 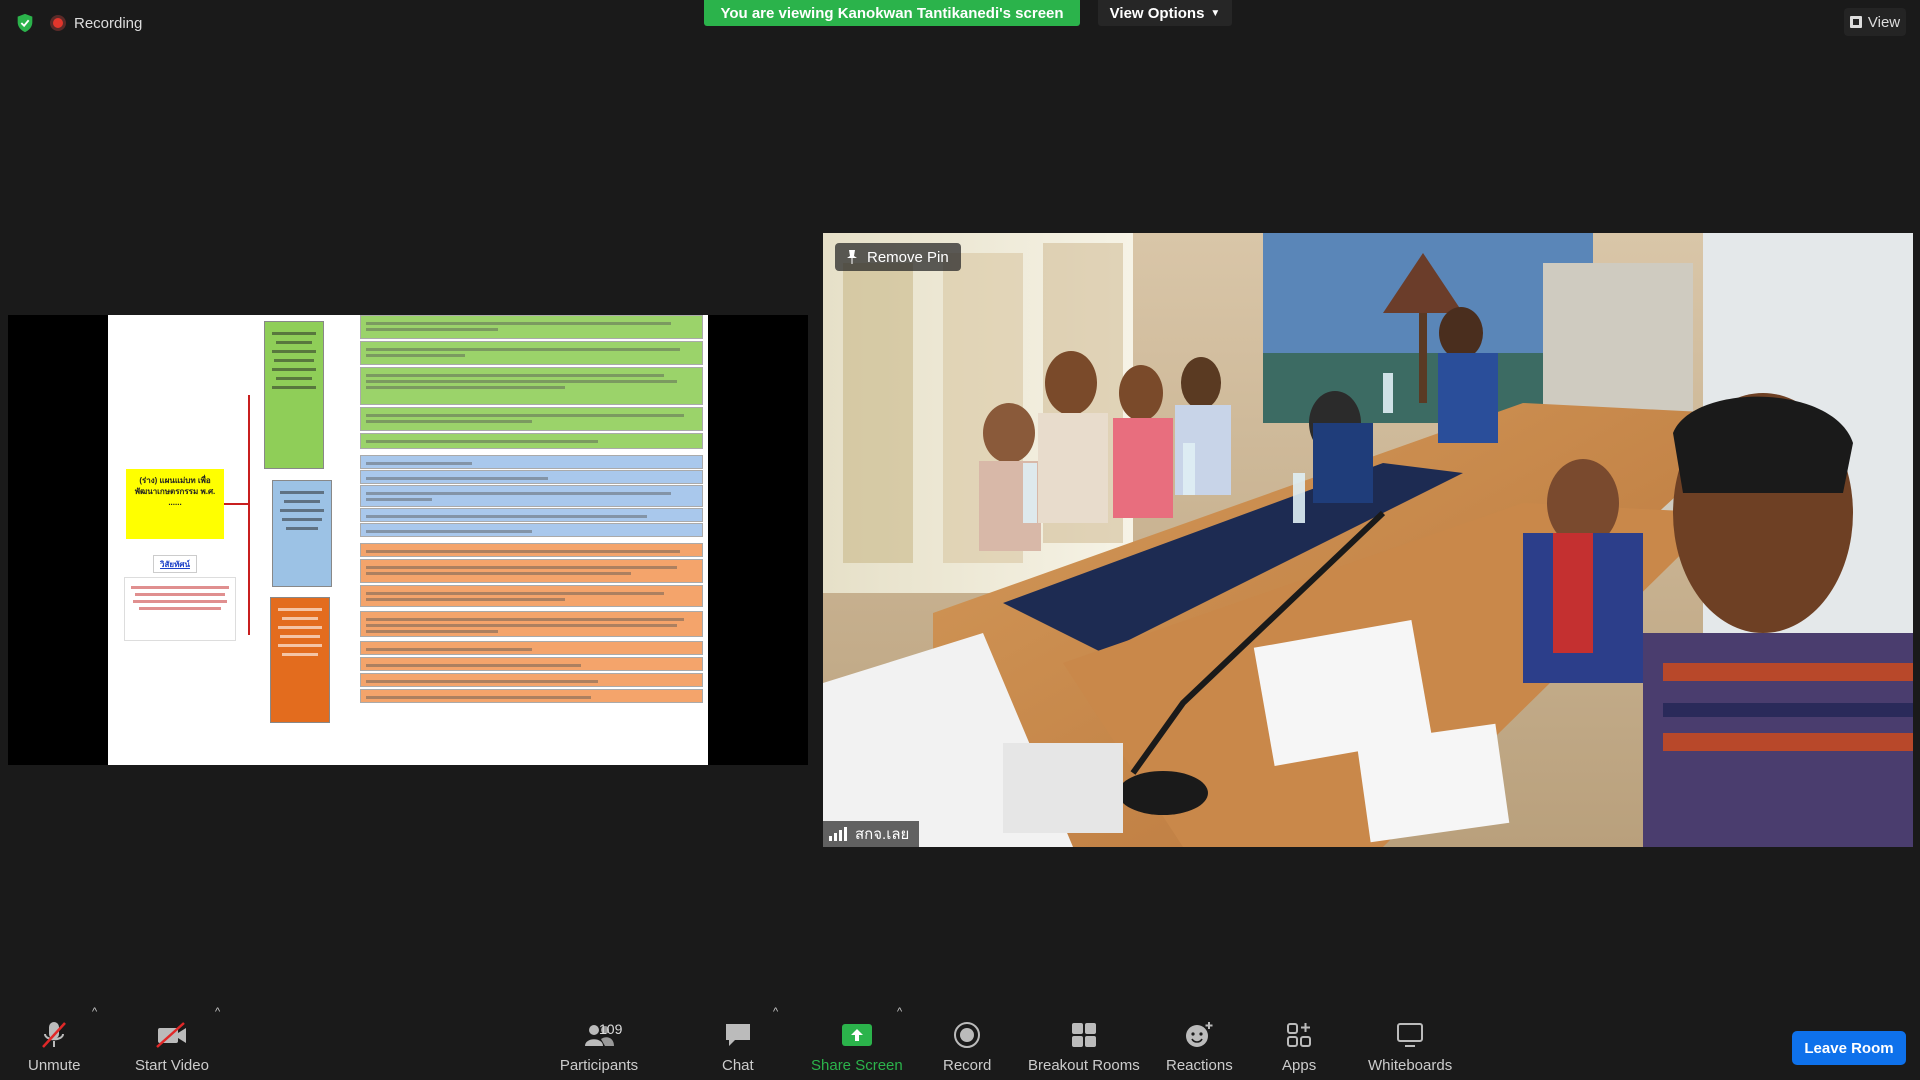 I want to click on reactions-button: Reactions, so click(x=1199, y=1046).